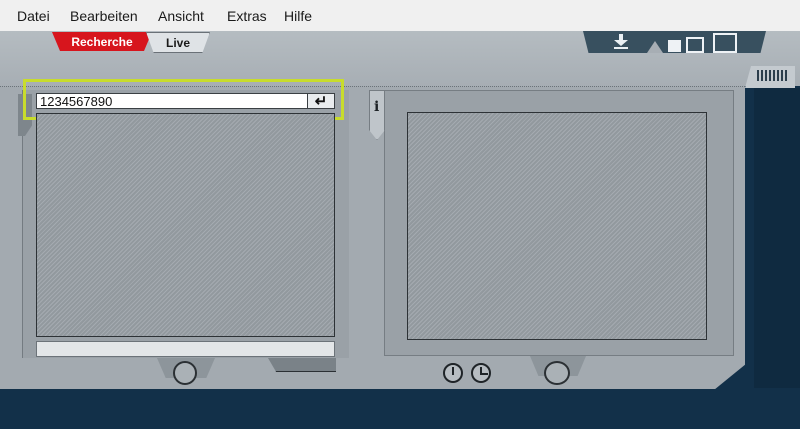  What do you see at coordinates (247, 16) in the screenshot?
I see `menu-extras: Extras` at bounding box center [247, 16].